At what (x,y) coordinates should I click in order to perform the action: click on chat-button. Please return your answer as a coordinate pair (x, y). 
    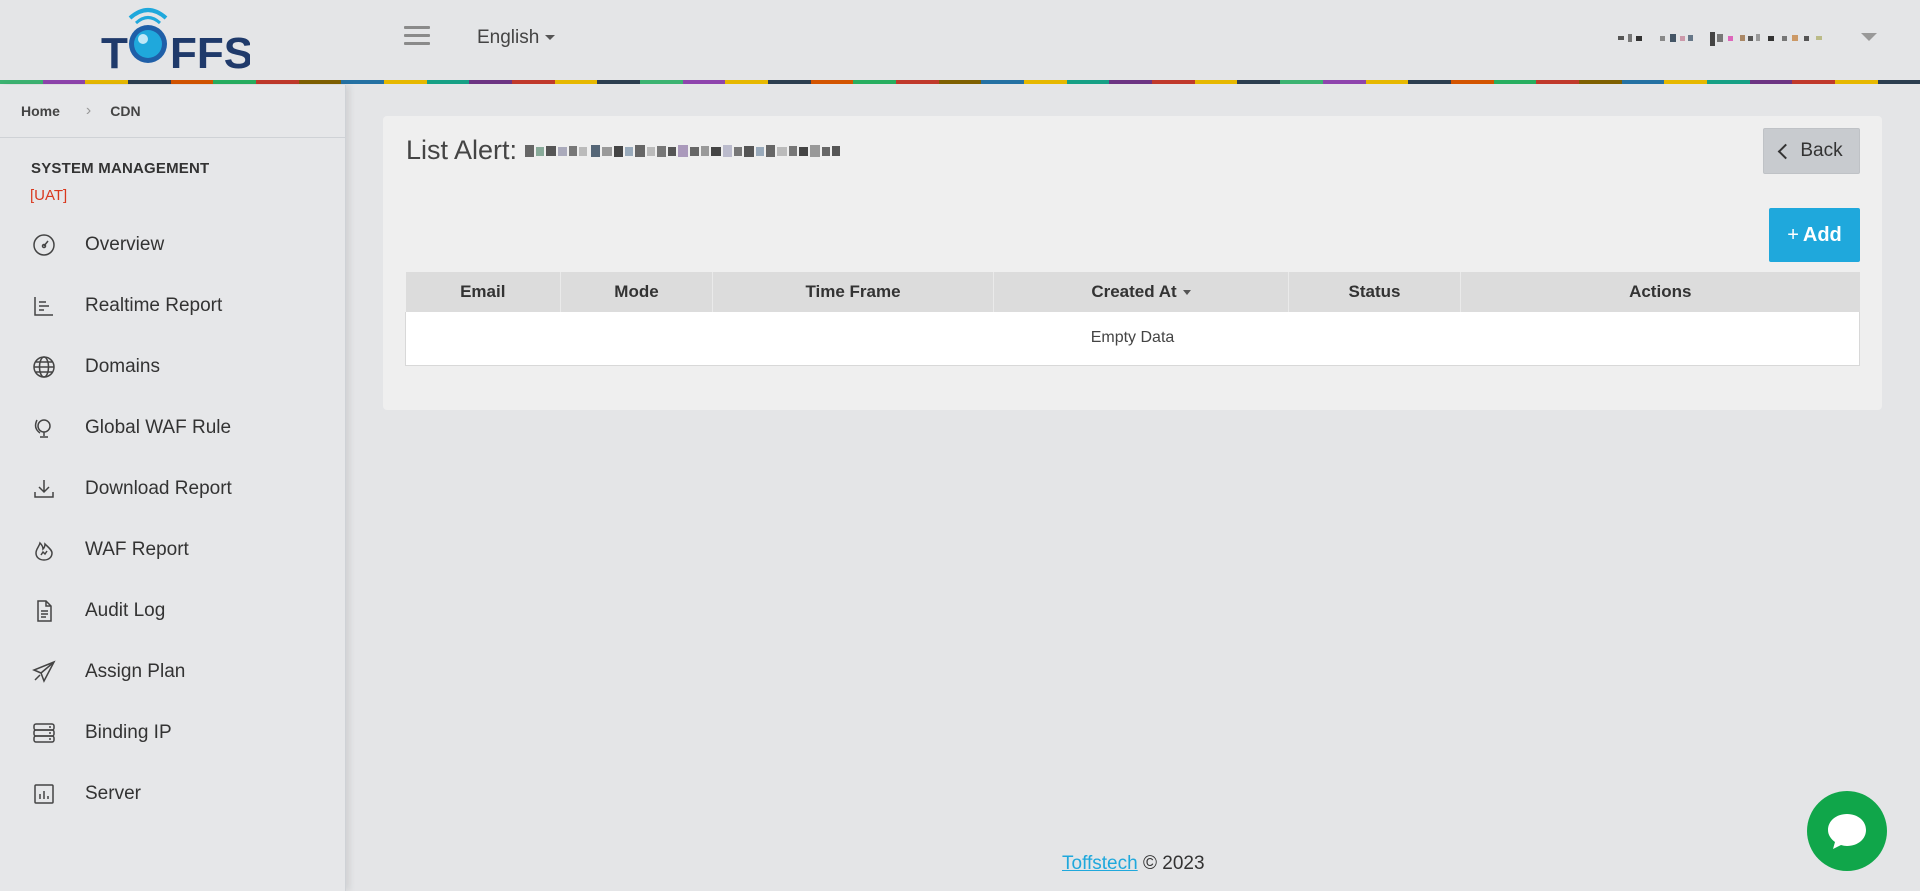
    Looking at the image, I should click on (1847, 831).